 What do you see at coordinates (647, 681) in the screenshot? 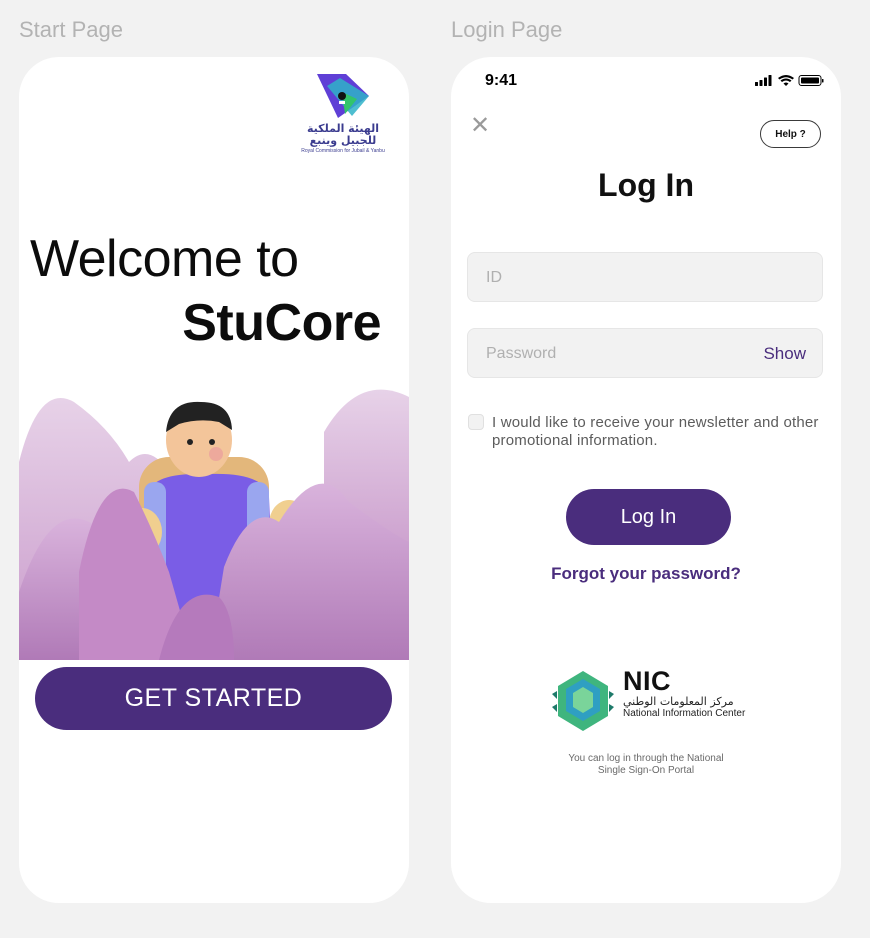
I see `nic-abbreviation: NIC` at bounding box center [647, 681].